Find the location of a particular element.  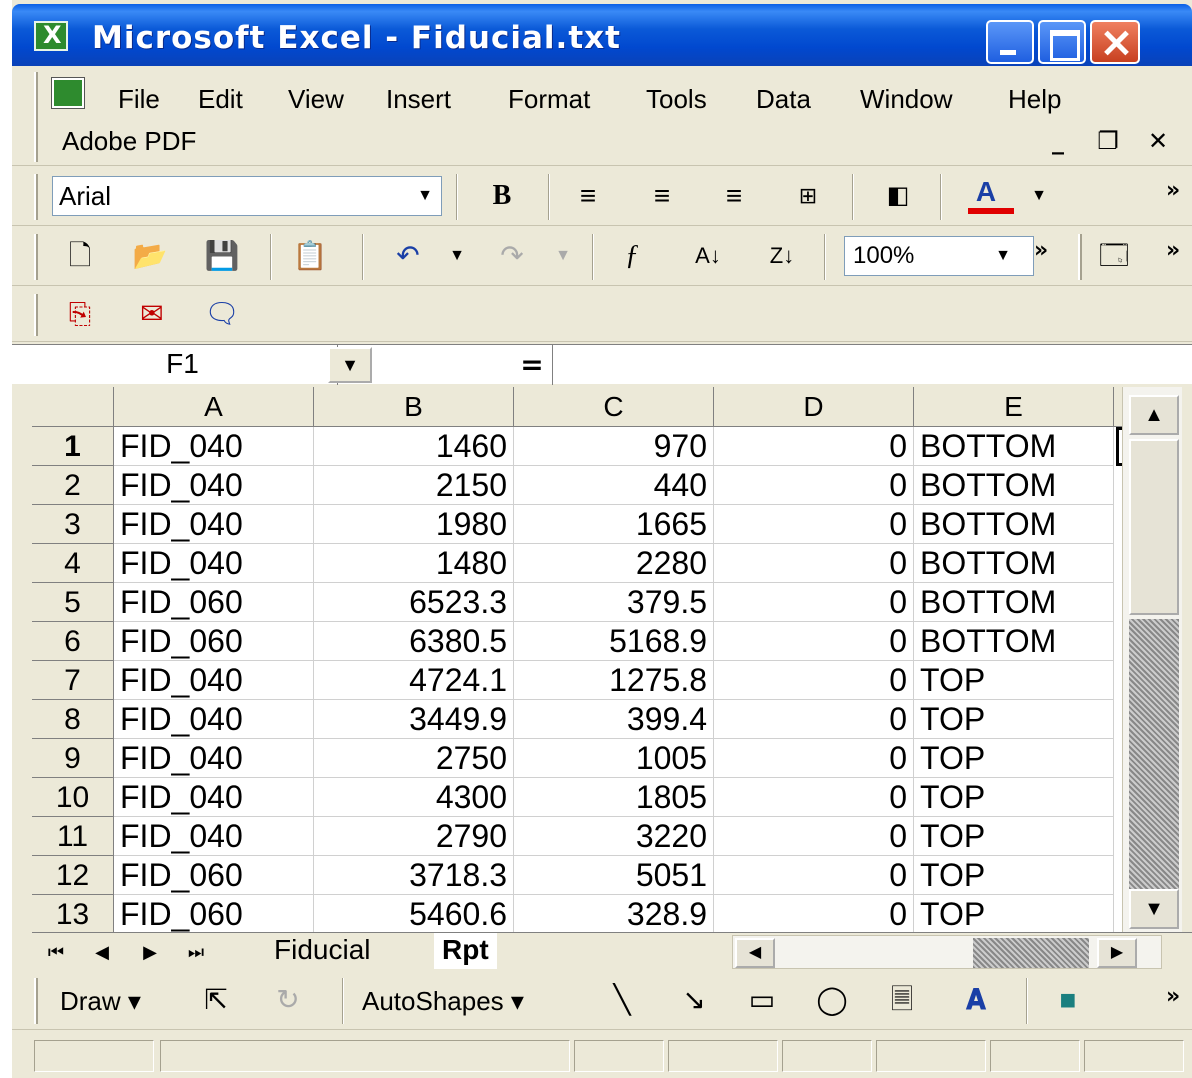

cell-d12: 0 is located at coordinates (814, 875).